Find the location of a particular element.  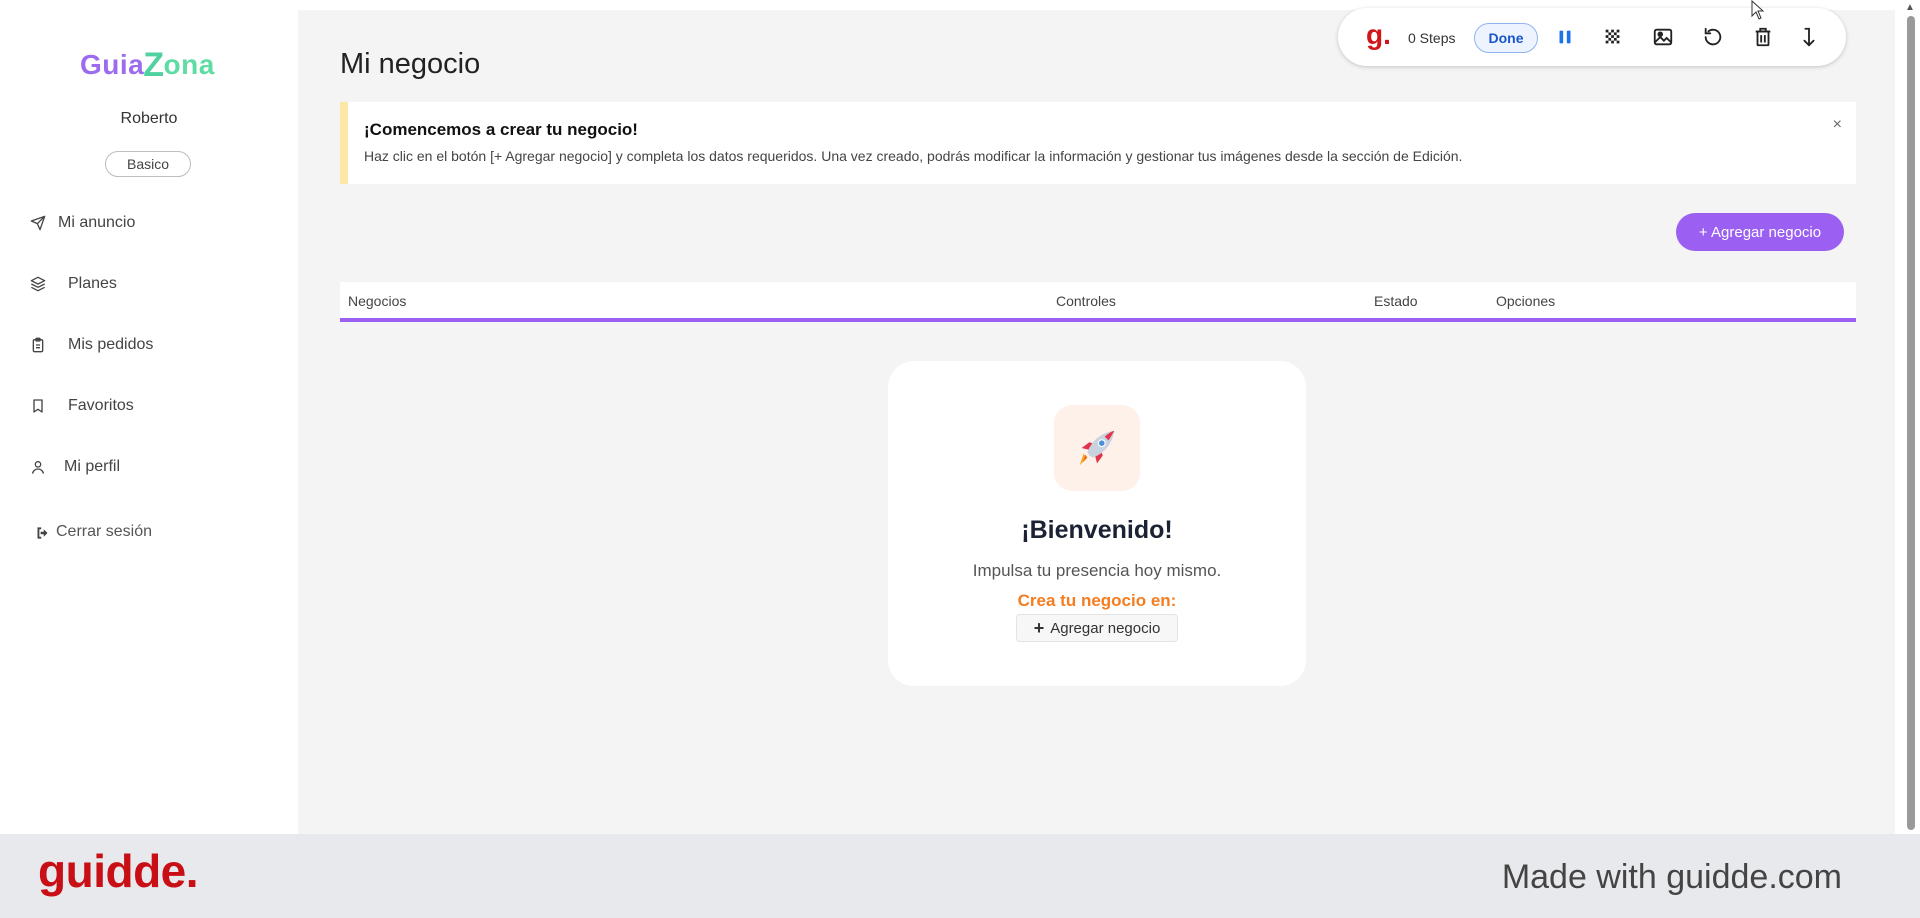

sidebar-item-label: Mis pedidos is located at coordinates (111, 344).